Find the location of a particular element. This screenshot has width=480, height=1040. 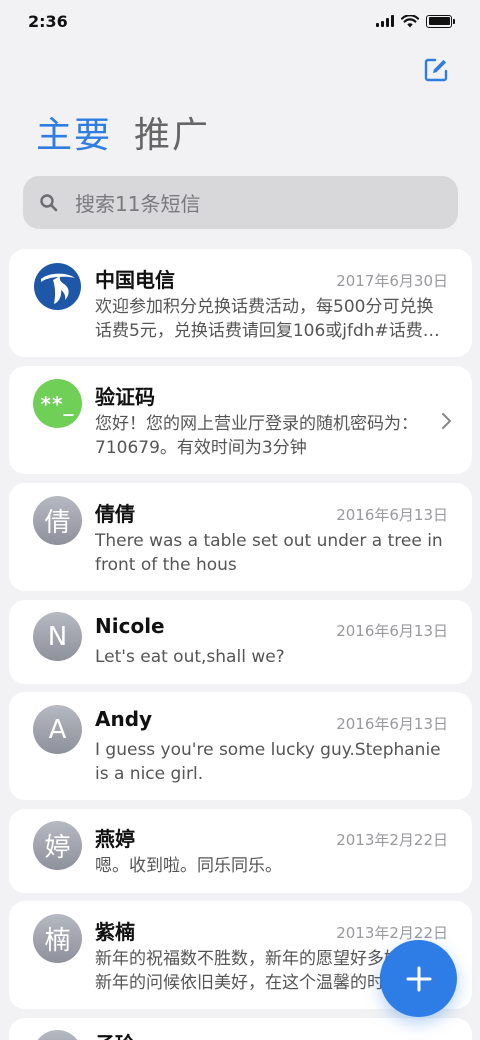

new-message-button is located at coordinates (418, 978).